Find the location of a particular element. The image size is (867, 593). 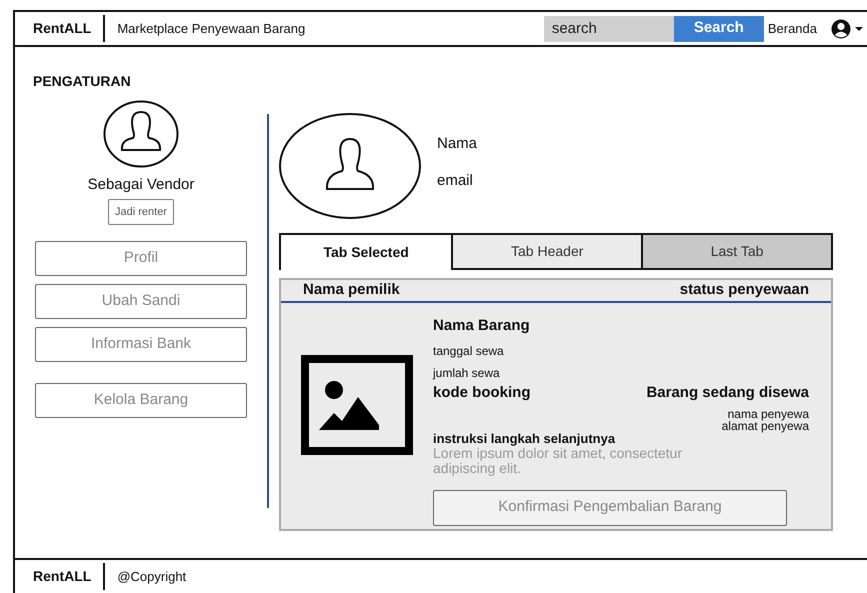

menu-button: Informasi Bank is located at coordinates (141, 344).